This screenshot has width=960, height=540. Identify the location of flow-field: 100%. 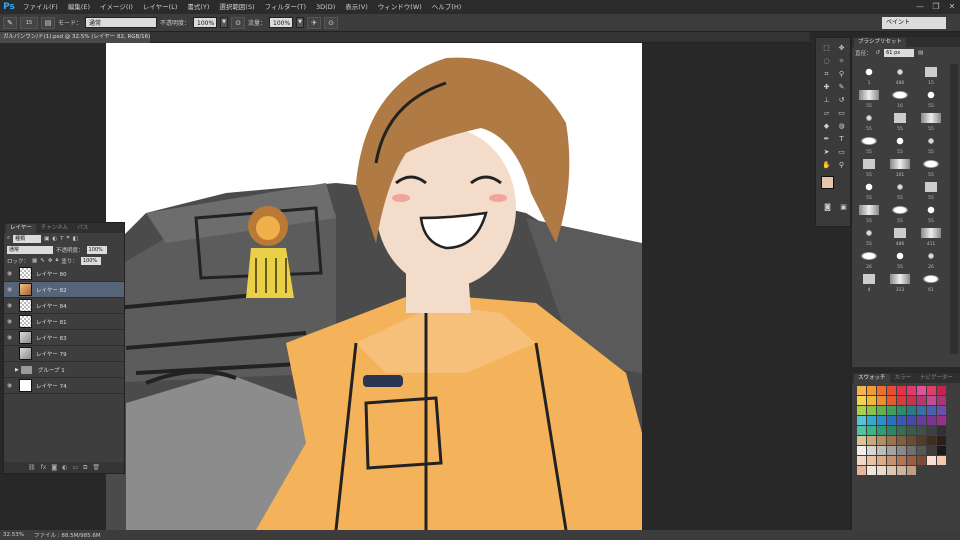
(281, 22).